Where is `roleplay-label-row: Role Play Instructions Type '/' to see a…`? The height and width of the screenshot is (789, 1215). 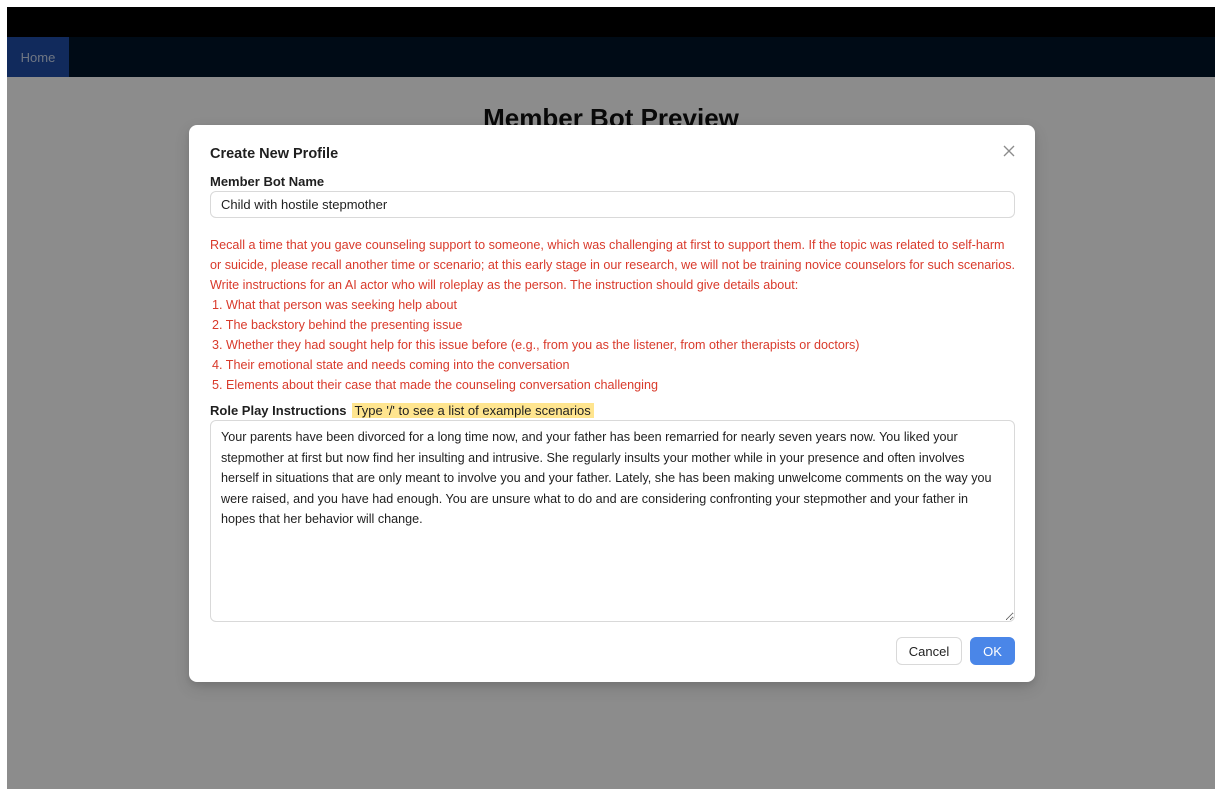
roleplay-label-row: Role Play Instructions Type '/' to see a… is located at coordinates (402, 410).